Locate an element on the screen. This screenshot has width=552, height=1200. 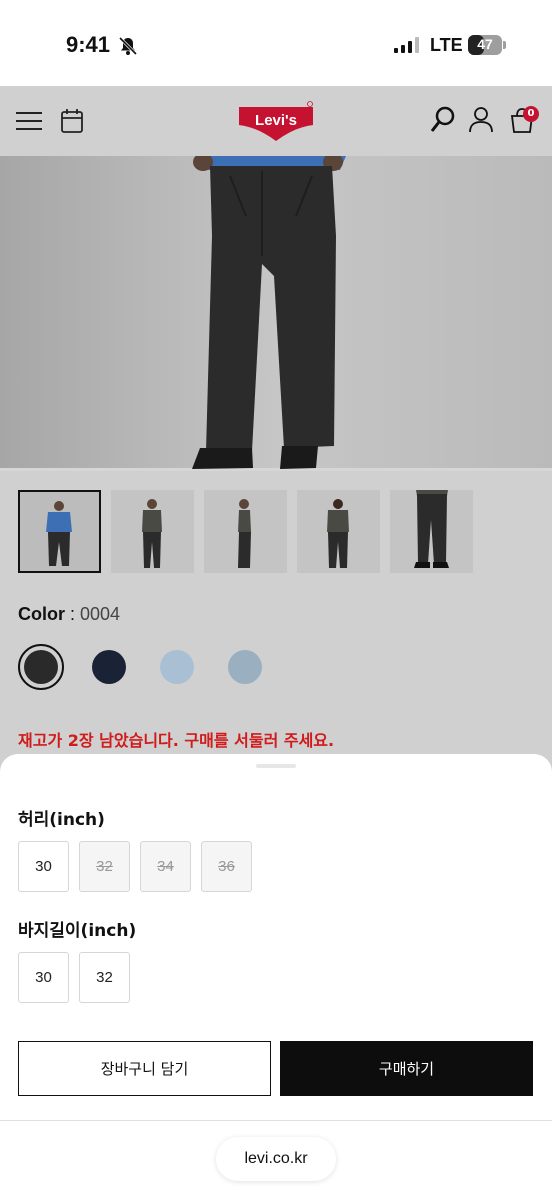
length-size-30: 30 is located at coordinates (43, 977).